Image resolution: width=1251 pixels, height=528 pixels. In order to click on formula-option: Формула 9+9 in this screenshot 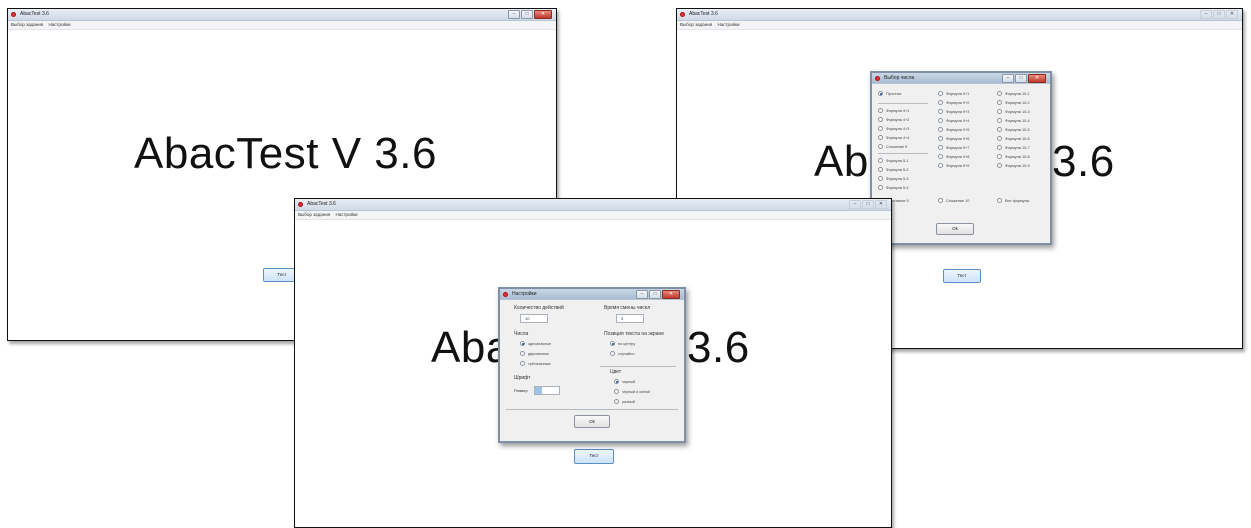, I will do `click(953, 165)`.